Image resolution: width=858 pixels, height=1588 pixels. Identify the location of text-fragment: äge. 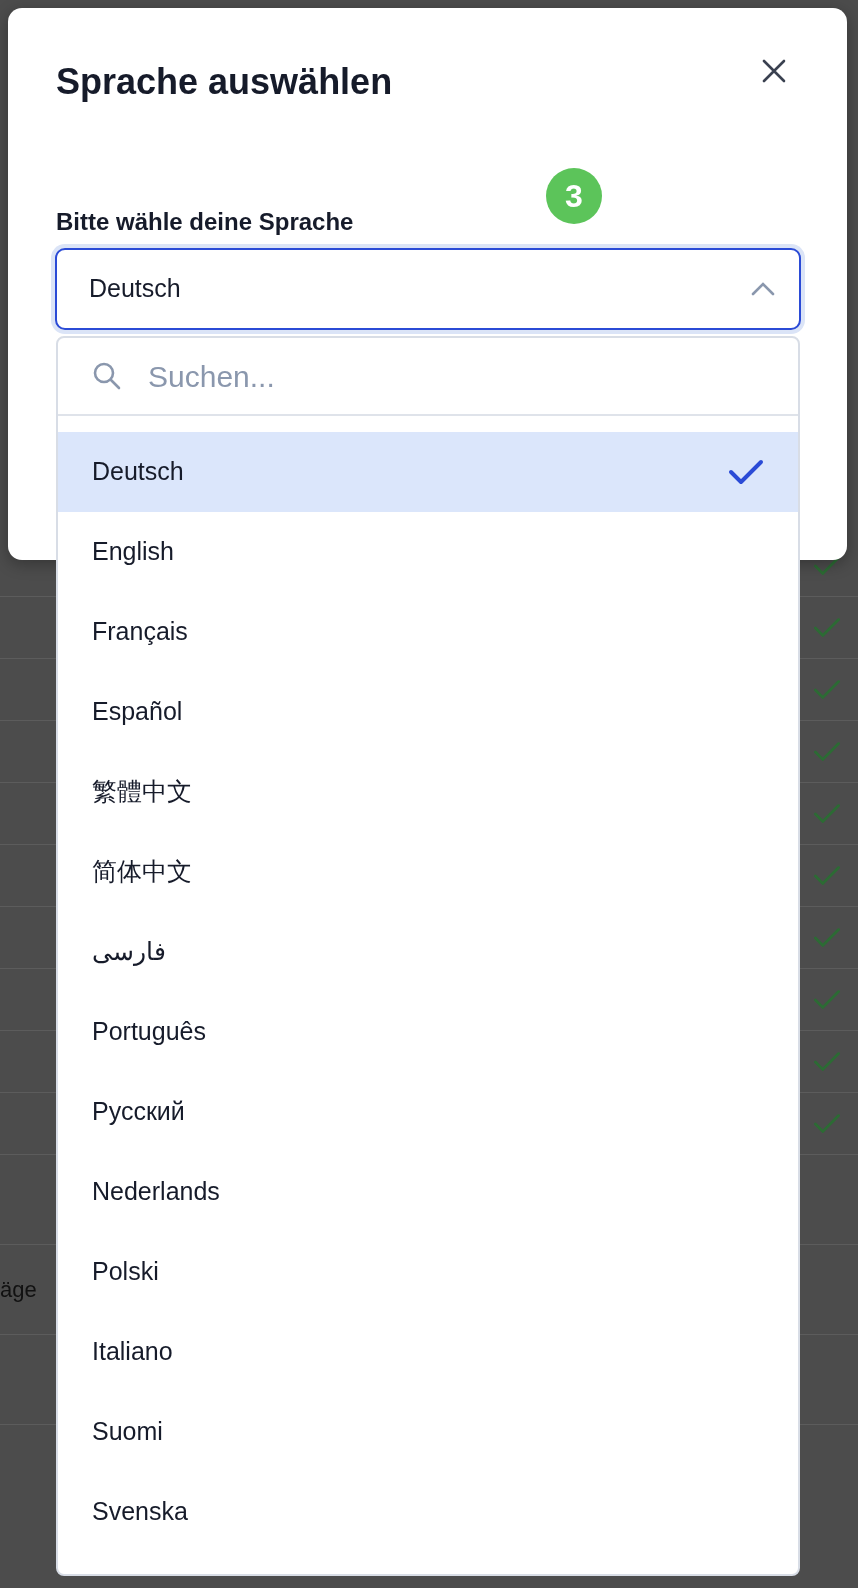
(18, 1290).